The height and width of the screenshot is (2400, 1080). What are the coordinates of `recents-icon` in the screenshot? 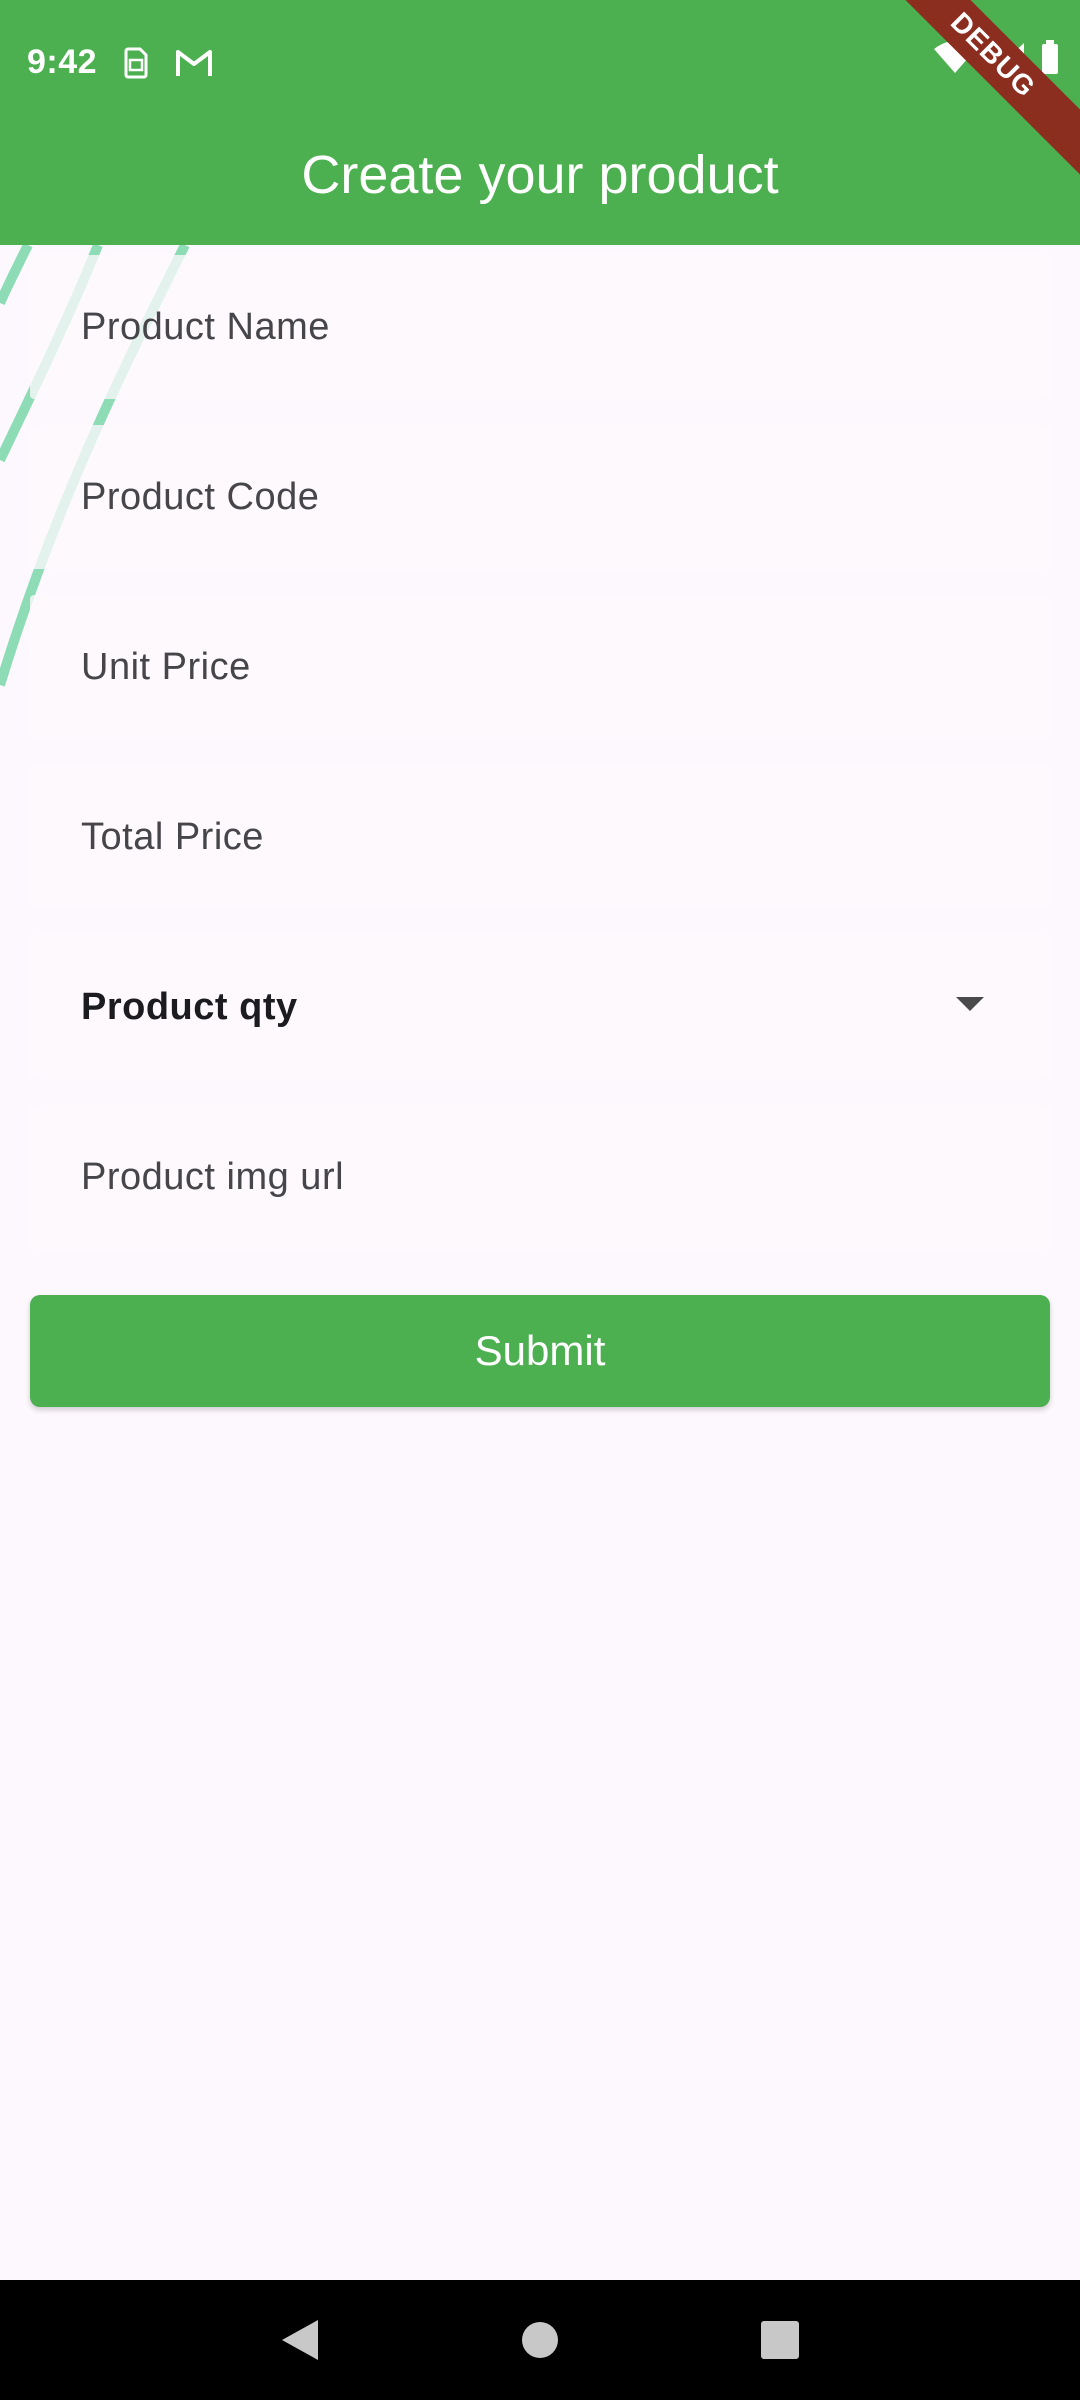 It's located at (780, 2340).